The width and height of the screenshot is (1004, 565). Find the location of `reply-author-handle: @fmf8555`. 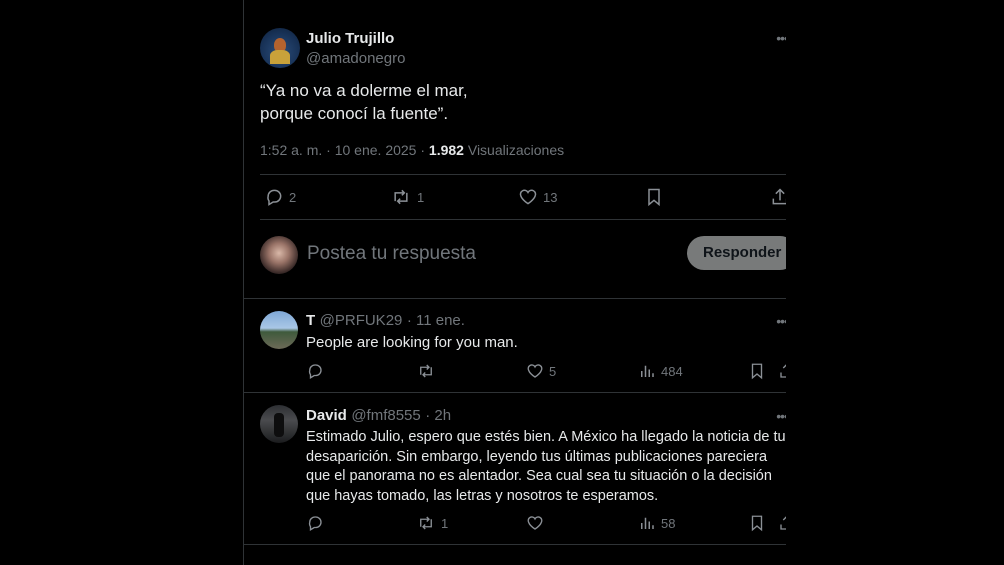

reply-author-handle: @fmf8555 is located at coordinates (385, 415).